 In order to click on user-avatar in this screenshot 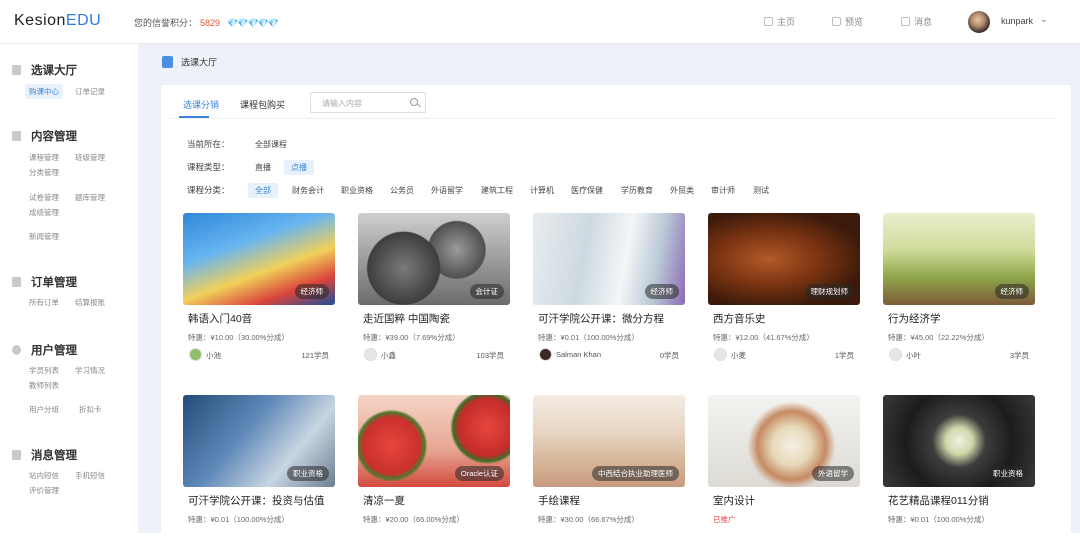, I will do `click(979, 22)`.